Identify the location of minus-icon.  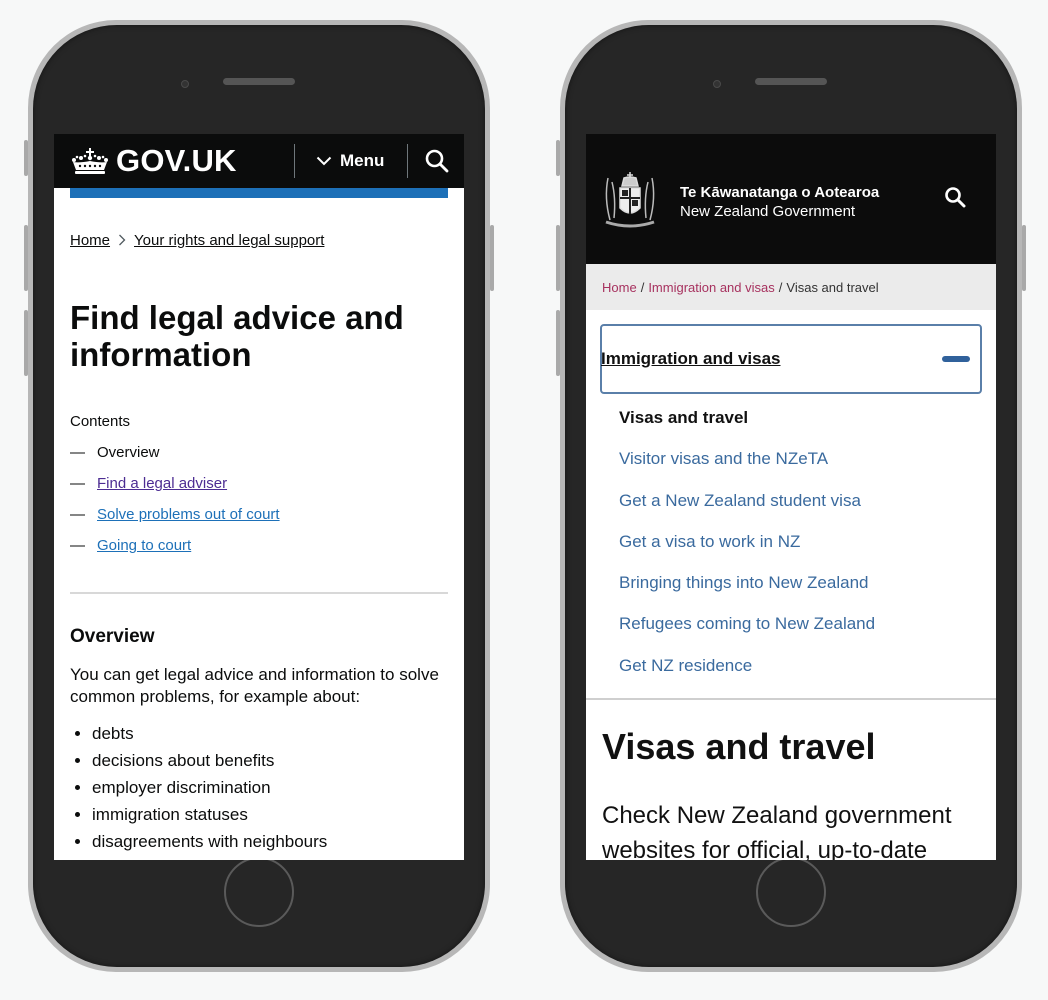
(956, 359).